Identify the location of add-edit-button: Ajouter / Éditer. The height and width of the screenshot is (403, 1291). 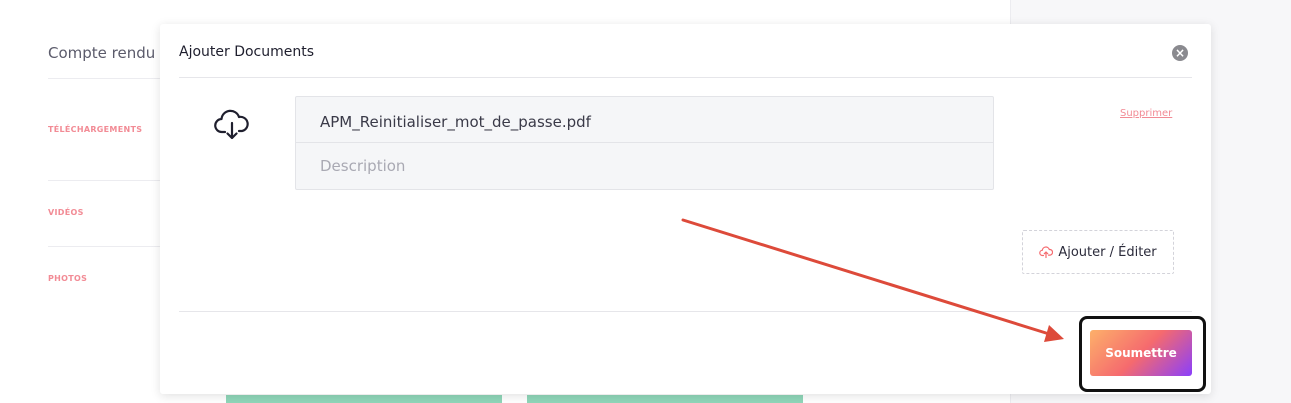
(1098, 252).